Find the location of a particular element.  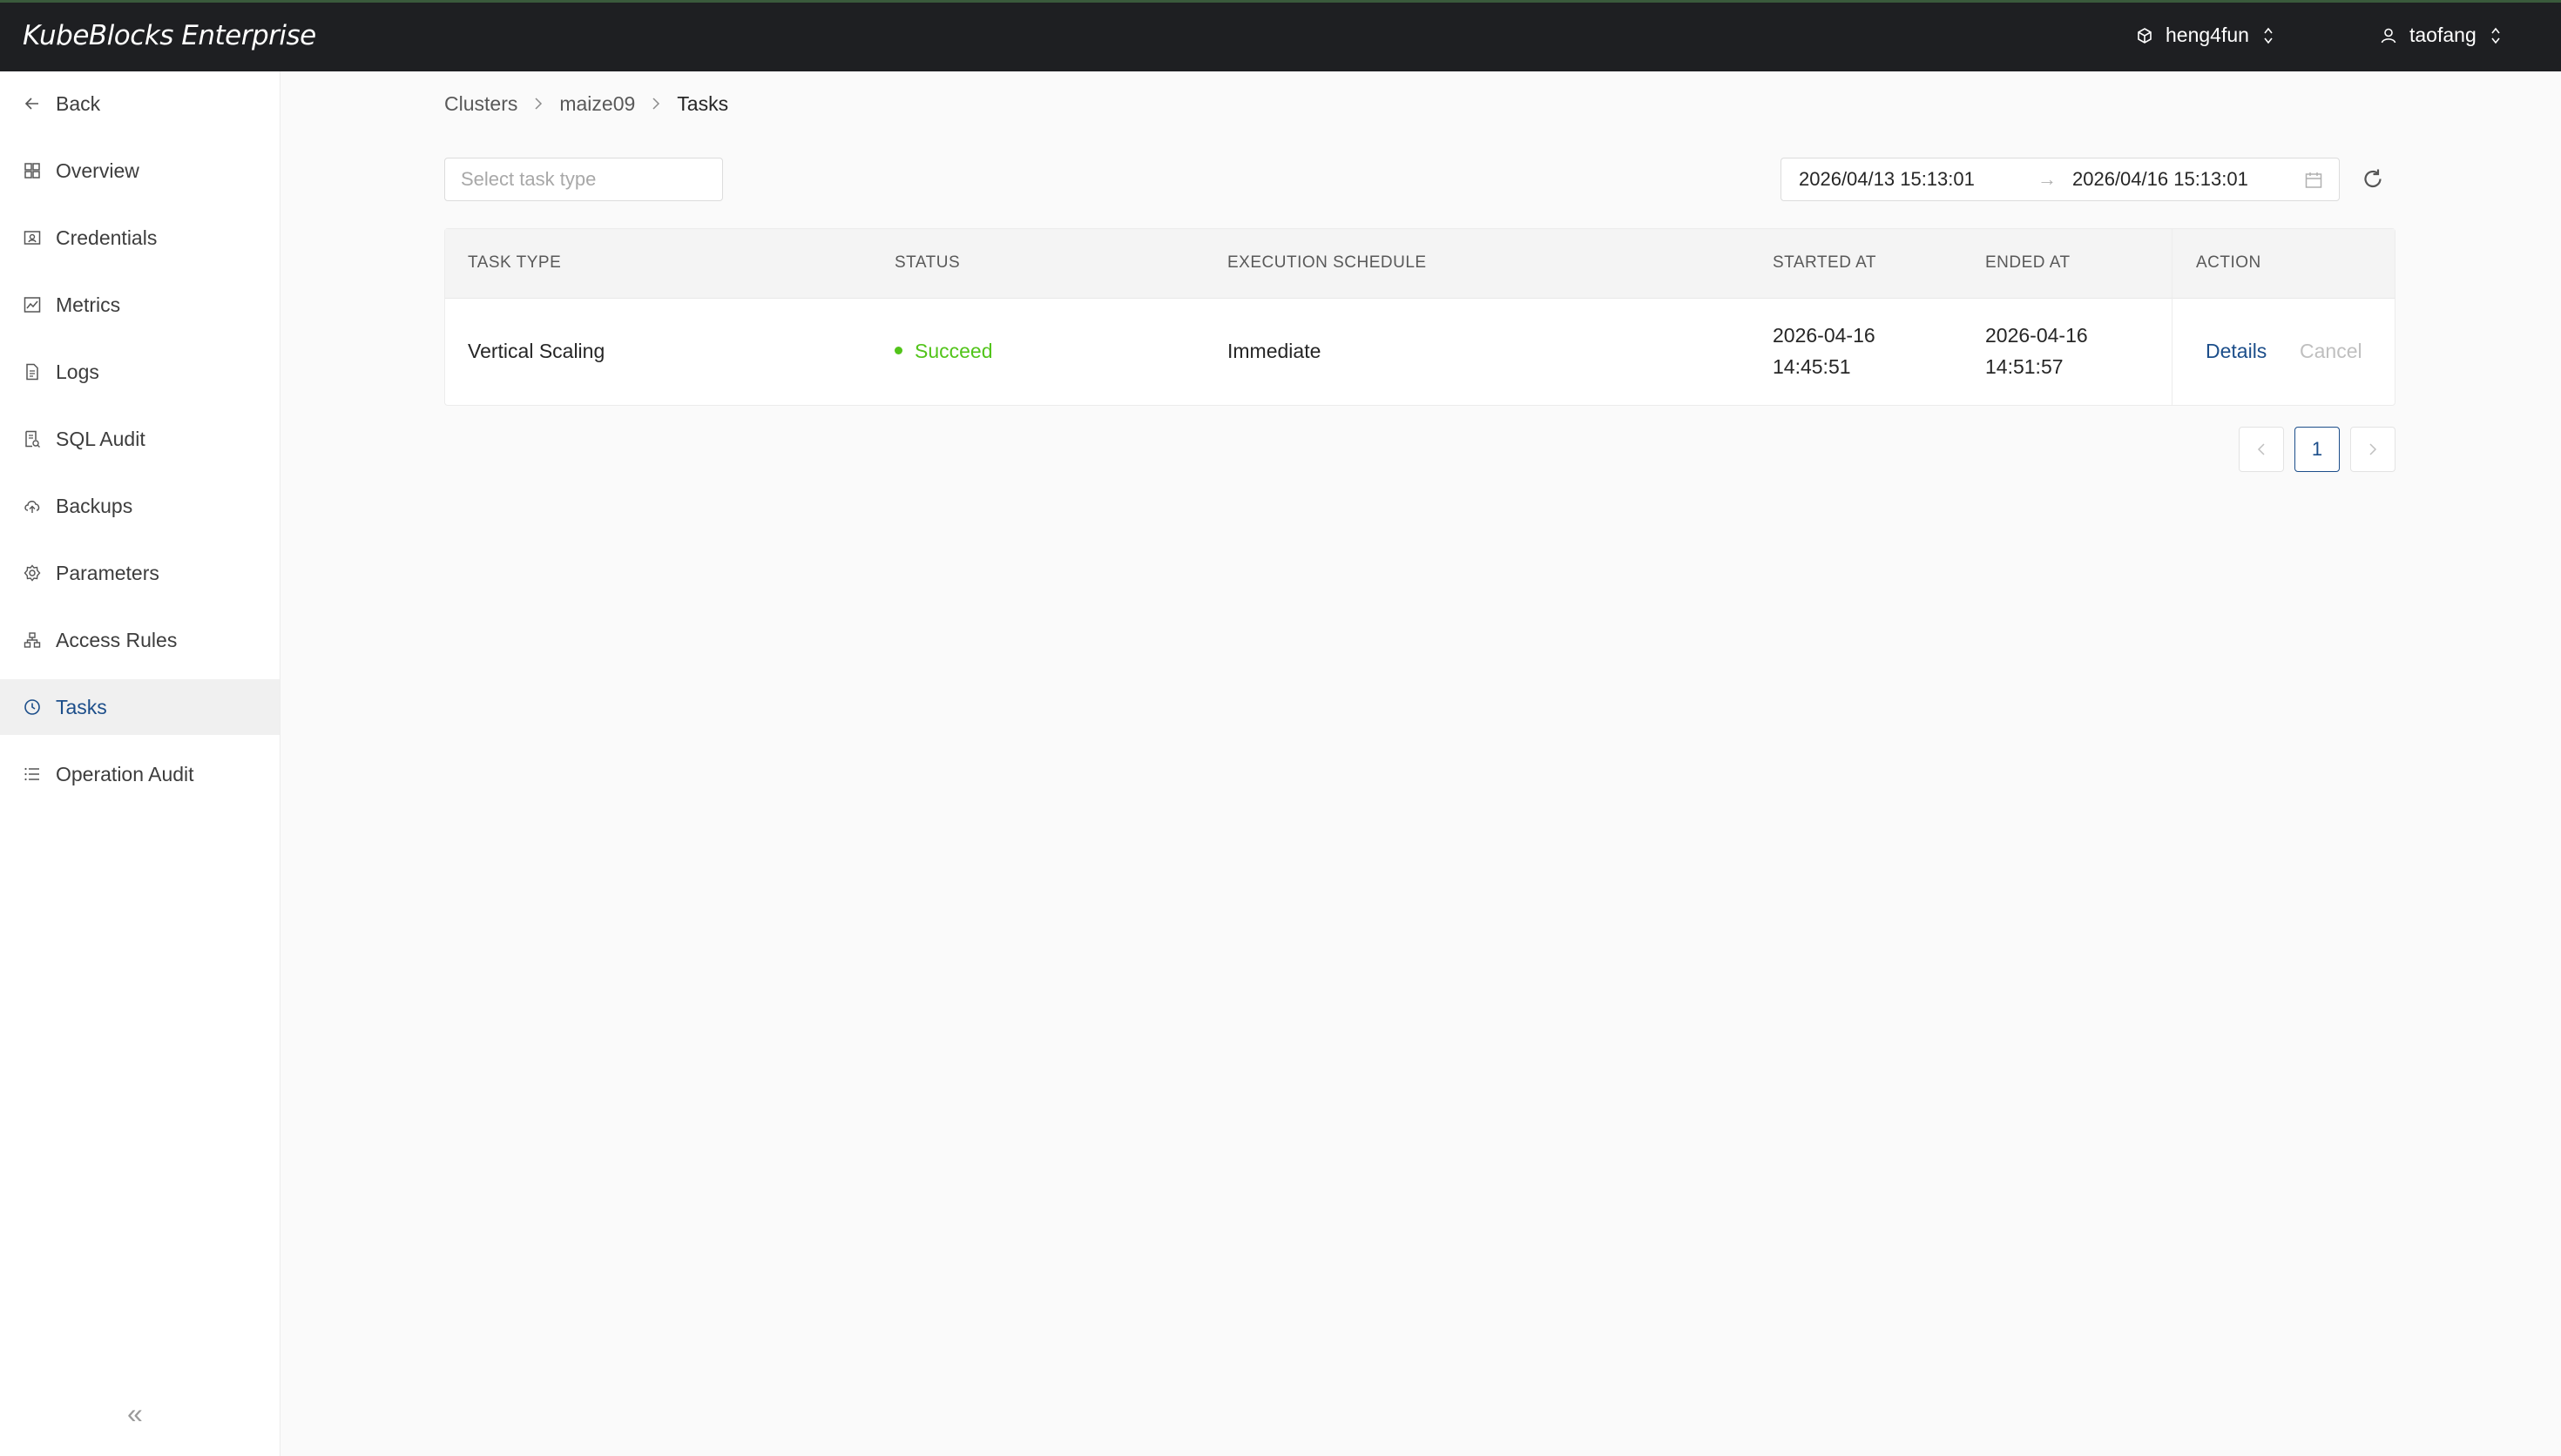

task-type-select: Select task type is located at coordinates (583, 179).